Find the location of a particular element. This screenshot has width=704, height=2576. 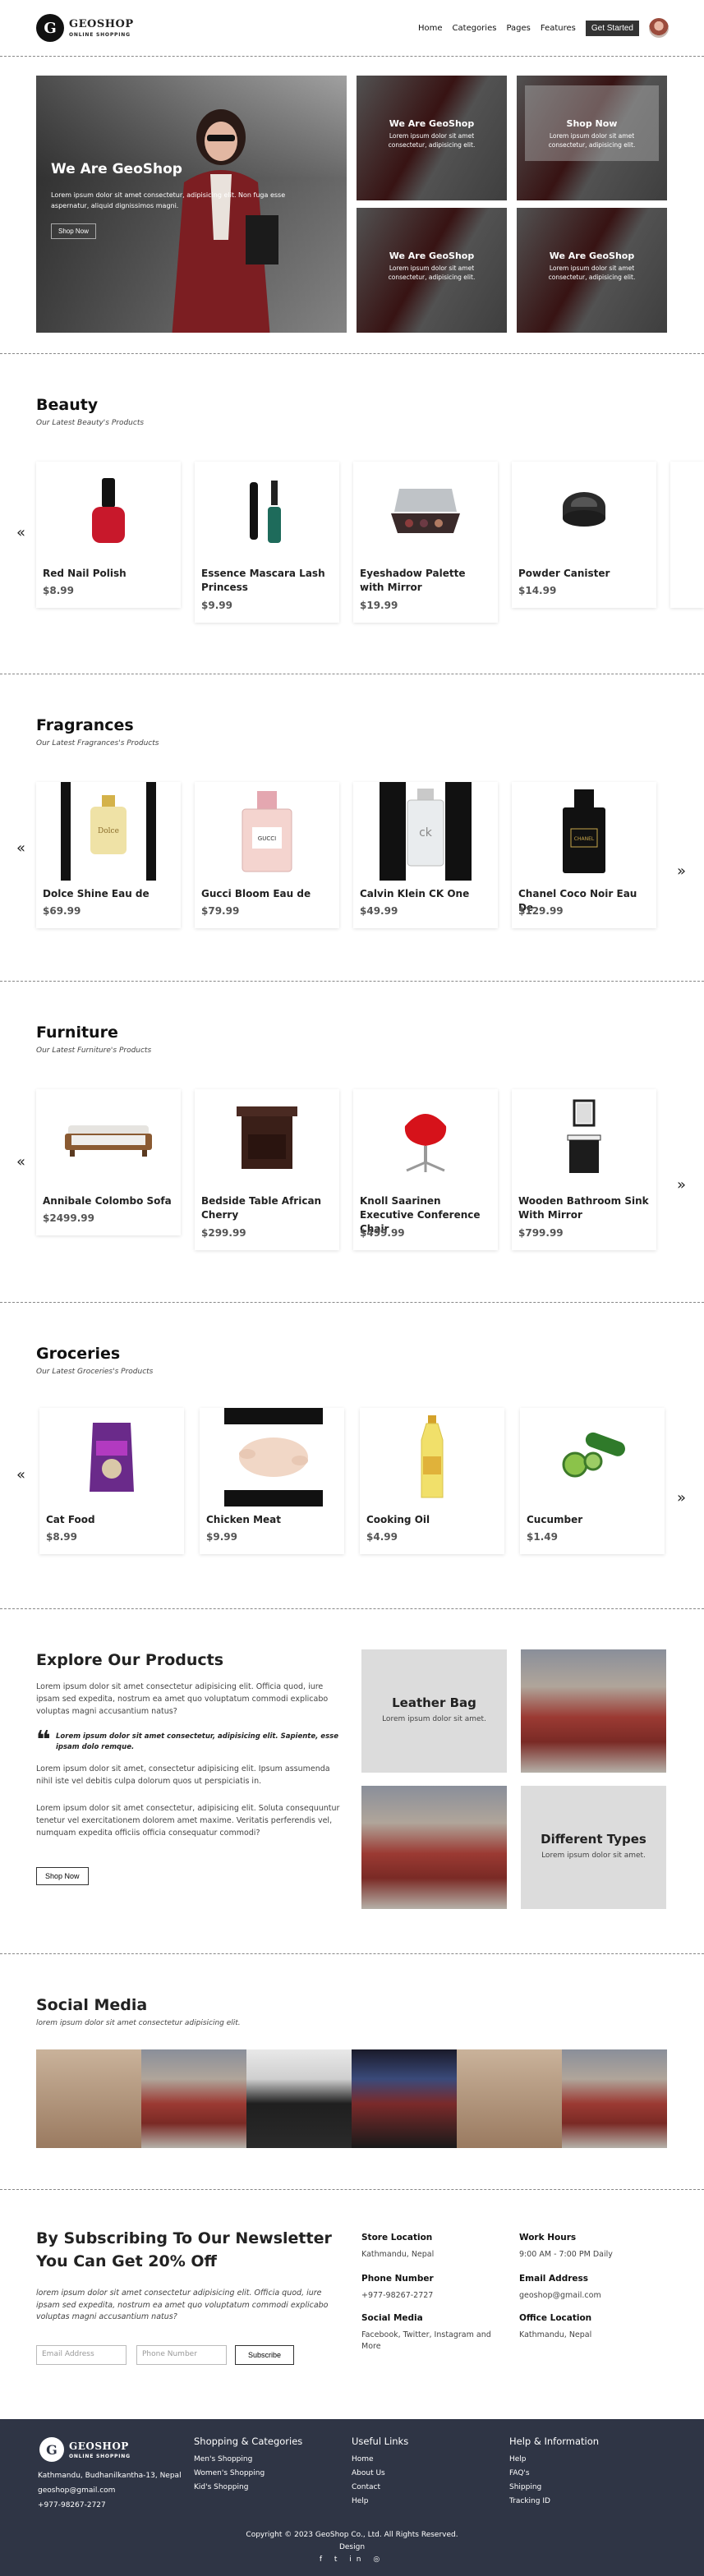

tile-text: Lorem ipsum dolor sit amet. is located at coordinates (593, 1856).